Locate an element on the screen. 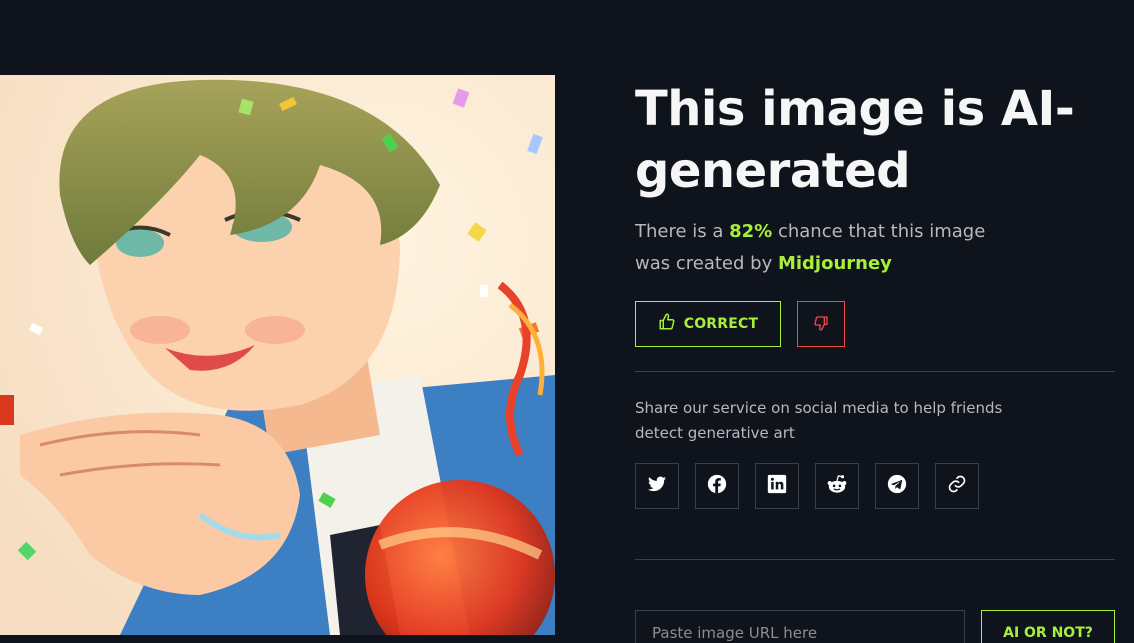 Image resolution: width=1134 pixels, height=643 pixels. correct-button: CORRECT is located at coordinates (708, 324).